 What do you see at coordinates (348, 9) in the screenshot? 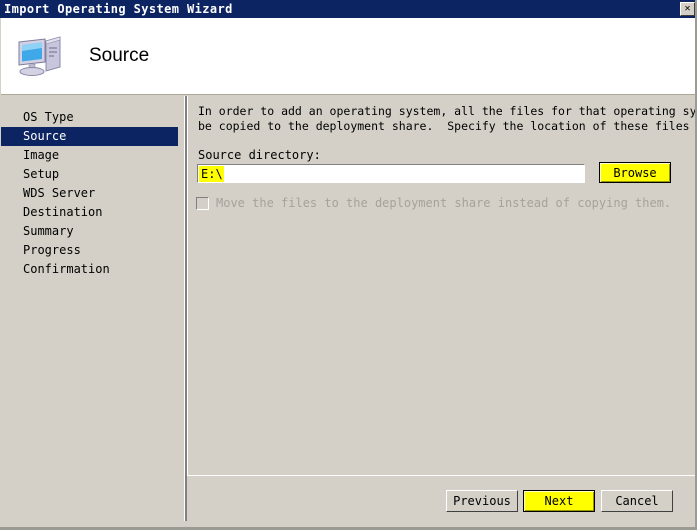
I see `title-bar: Import Operating System Wizard ✕` at bounding box center [348, 9].